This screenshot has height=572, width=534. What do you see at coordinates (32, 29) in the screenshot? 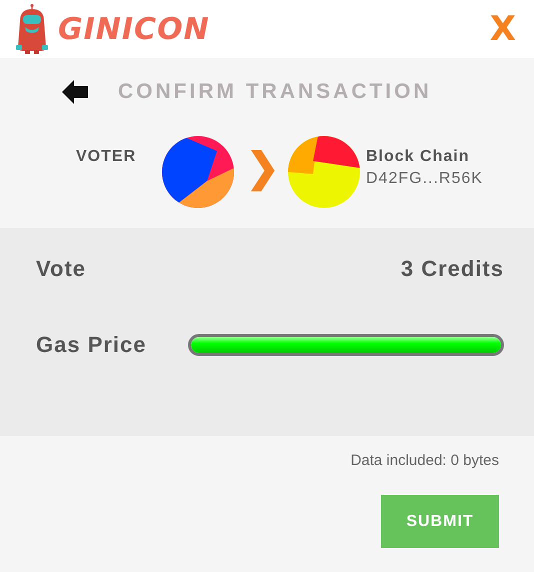
I see `gorilla-mascot-icon` at bounding box center [32, 29].